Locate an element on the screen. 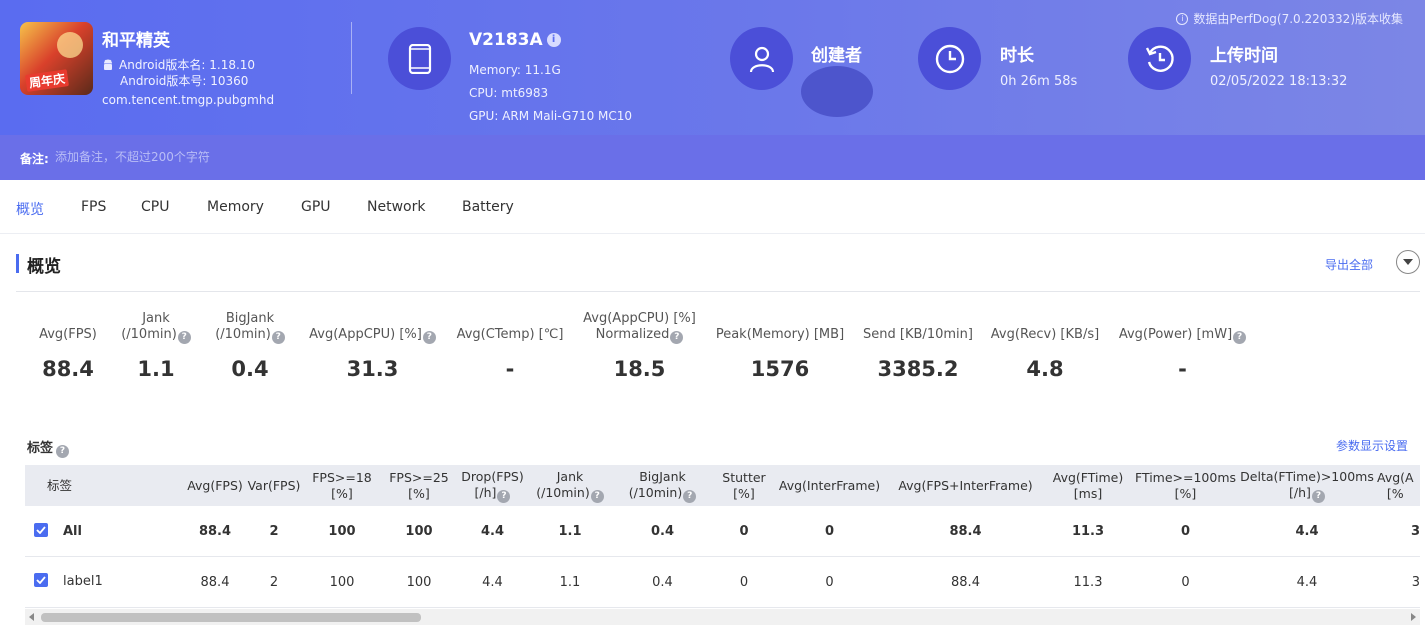  creator-icon-circle is located at coordinates (761, 58).